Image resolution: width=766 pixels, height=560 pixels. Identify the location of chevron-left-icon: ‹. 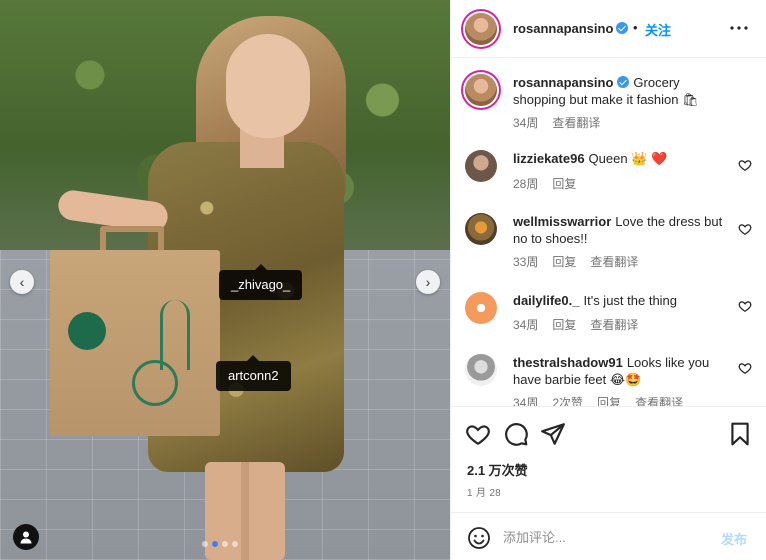
(22, 282).